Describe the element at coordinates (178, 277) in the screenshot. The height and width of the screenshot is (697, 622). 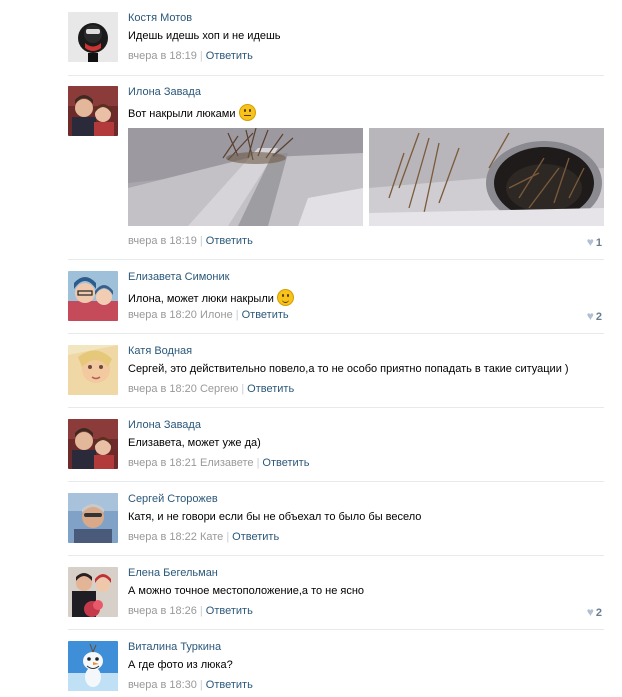
I see `comment-author: Елизавета Симоник` at that location.